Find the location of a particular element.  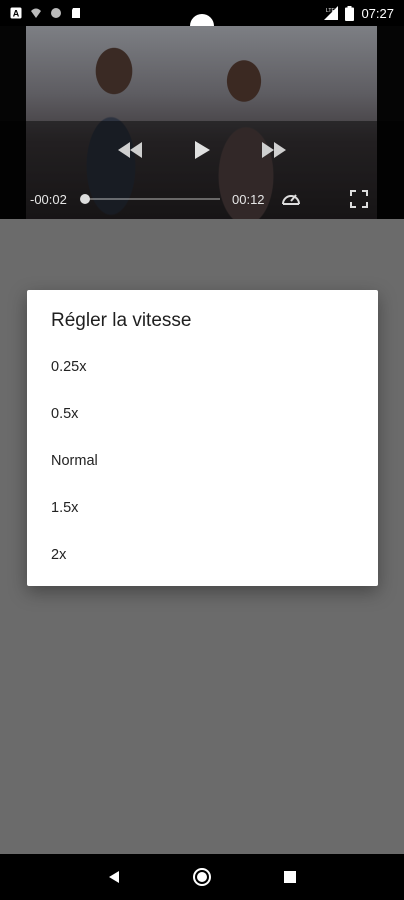

speed-option-0.5x: 0.5x is located at coordinates (202, 414).